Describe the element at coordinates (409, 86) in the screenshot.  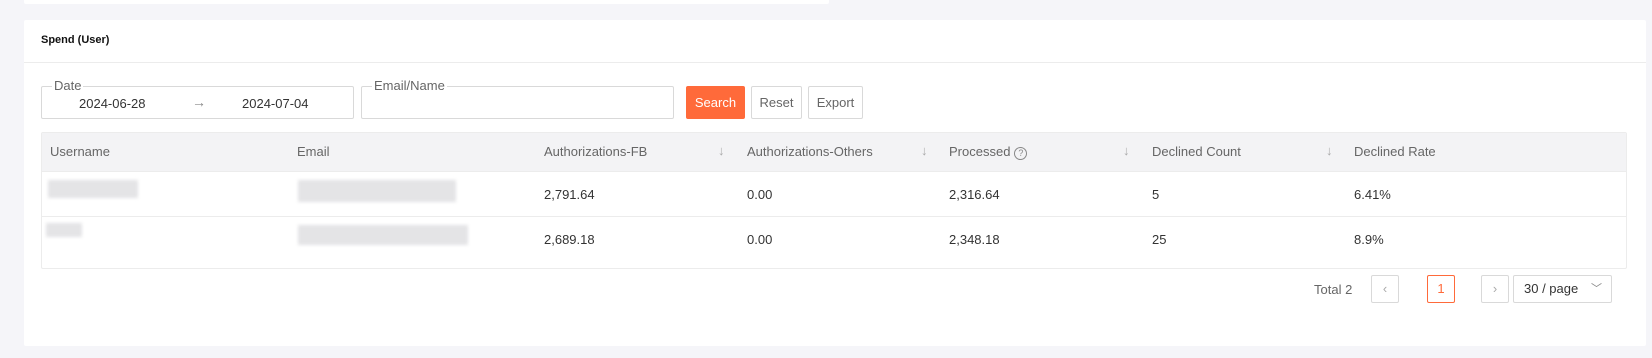
I see `email-name-label: Email/Name` at that location.